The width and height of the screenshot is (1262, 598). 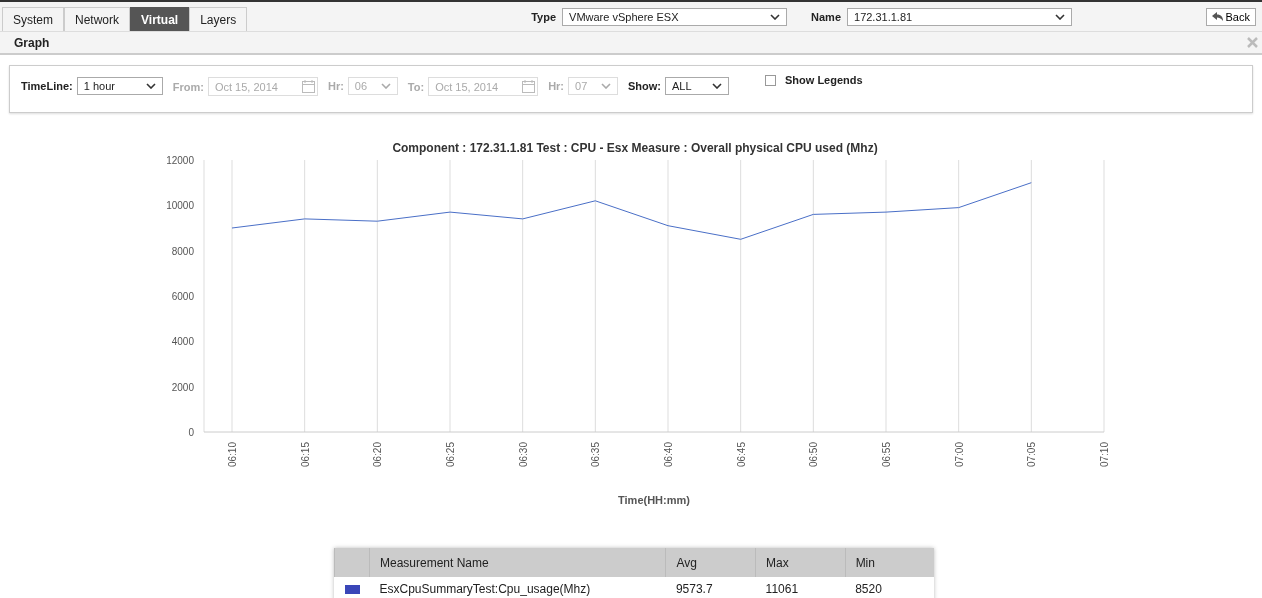 I want to click on axis-title: Time(HH:mm), so click(x=654, y=500).